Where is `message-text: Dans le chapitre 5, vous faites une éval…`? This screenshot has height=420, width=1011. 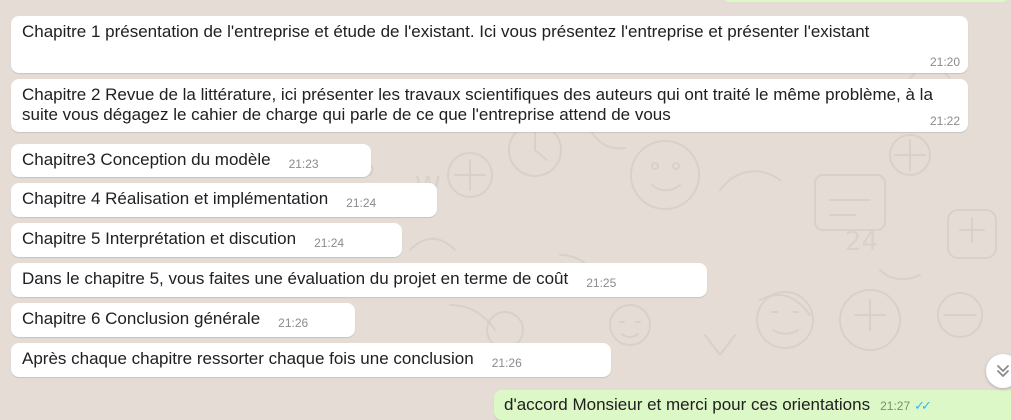
message-text: Dans le chapitre 5, vous faites une éval… is located at coordinates (295, 278).